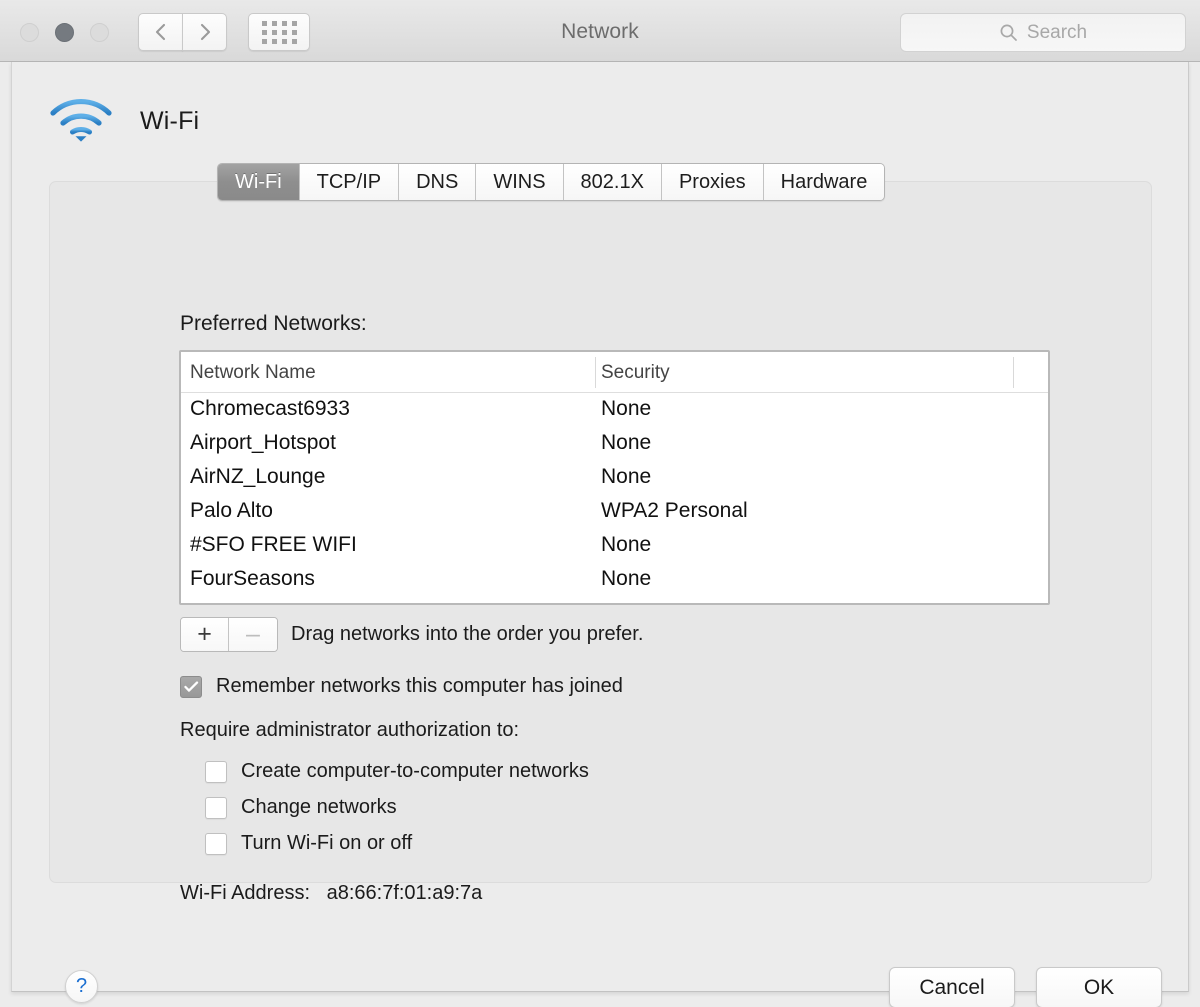 The image size is (1200, 1007). What do you see at coordinates (170, 120) in the screenshot?
I see `service-name: Wi-Fi` at bounding box center [170, 120].